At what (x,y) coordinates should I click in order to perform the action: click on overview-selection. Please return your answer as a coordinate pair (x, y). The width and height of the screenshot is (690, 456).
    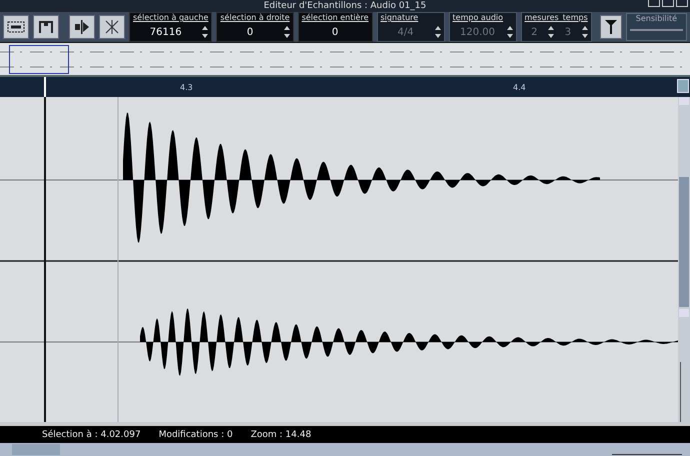
    Looking at the image, I should click on (39, 59).